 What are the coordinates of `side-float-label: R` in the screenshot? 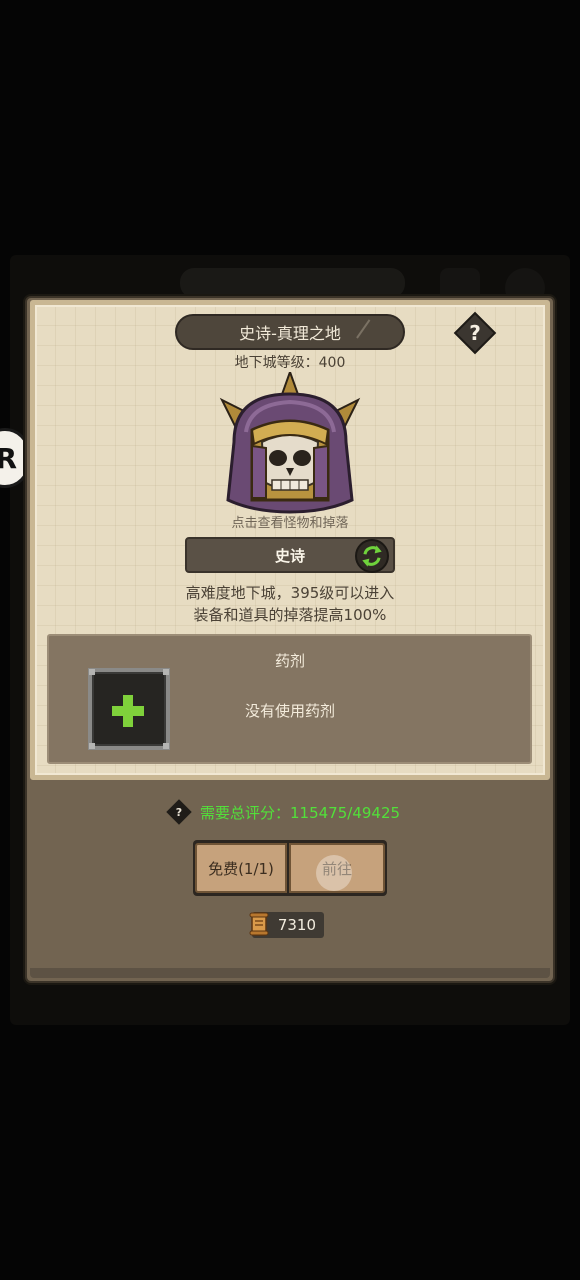 It's located at (8, 458).